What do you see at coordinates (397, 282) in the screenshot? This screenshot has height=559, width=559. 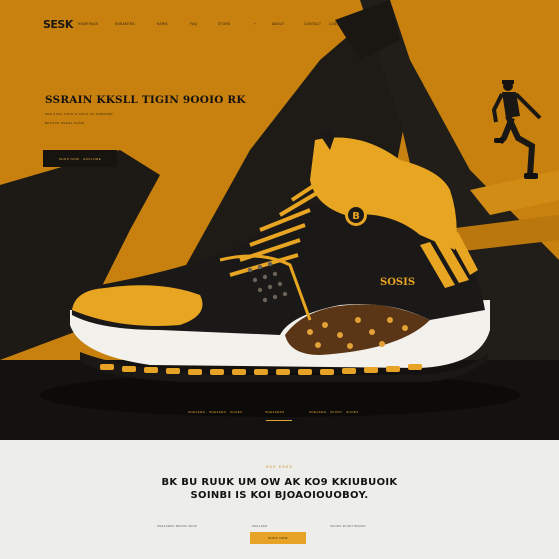 I see `shoe-side-brand: SOSIS` at bounding box center [397, 282].